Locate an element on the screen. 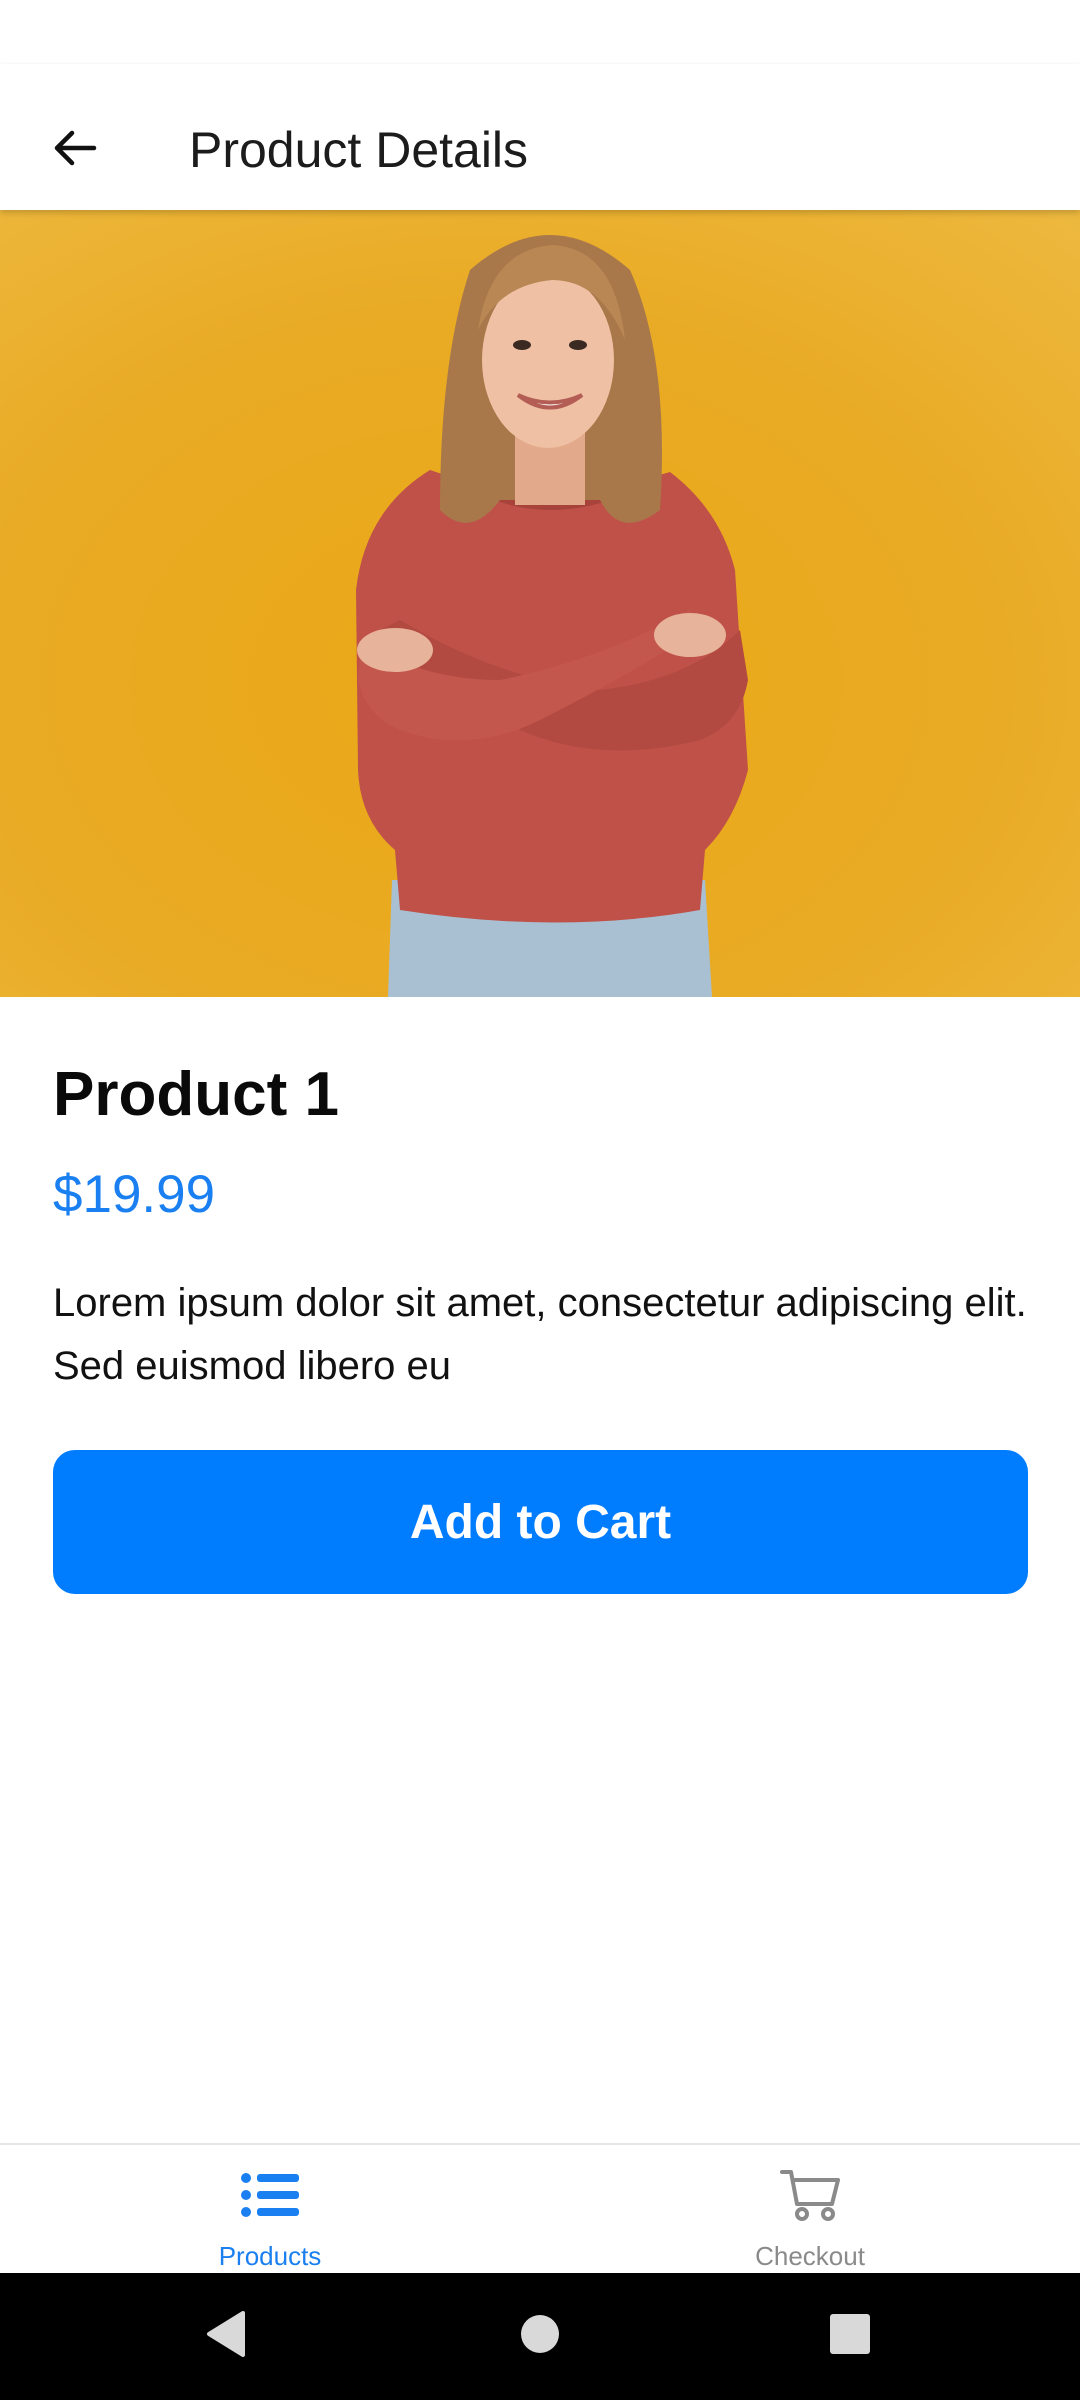 Image resolution: width=1080 pixels, height=2400 pixels. back-triangle-icon is located at coordinates (225, 2336).